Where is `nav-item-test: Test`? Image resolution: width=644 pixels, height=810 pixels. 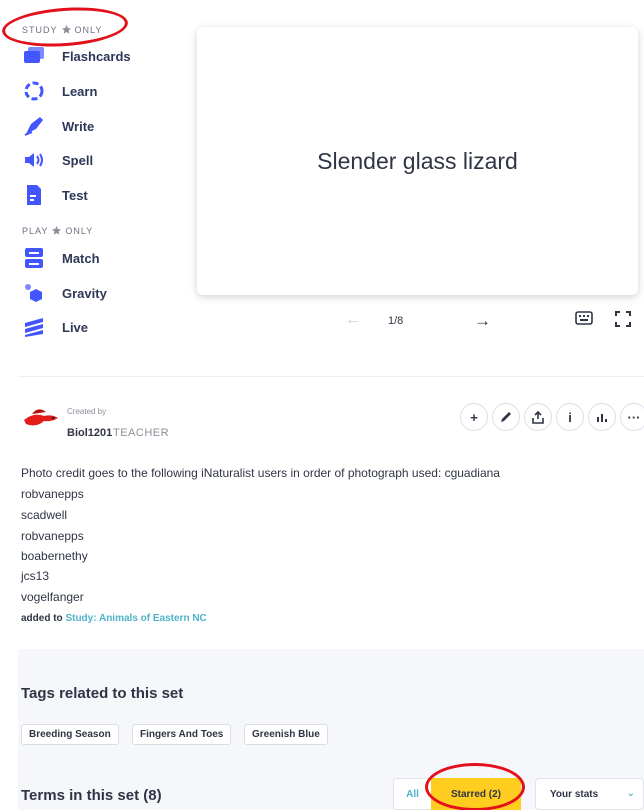
nav-item-test: Test is located at coordinates (55, 195).